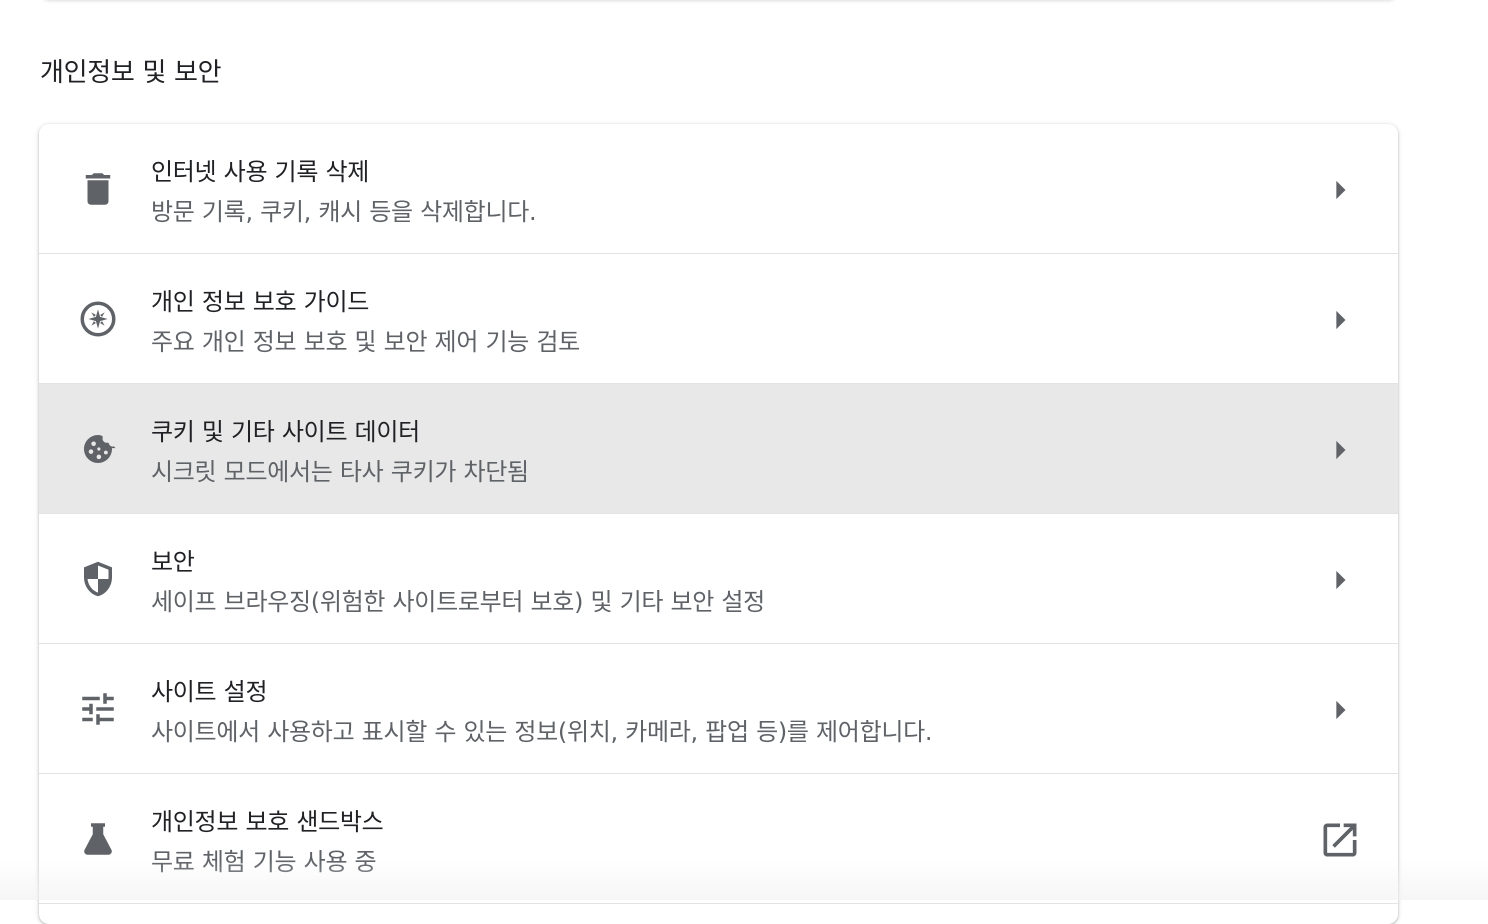 The image size is (1488, 924). Describe the element at coordinates (718, 189) in the screenshot. I see `row-clear-browsing-data: 인터넷 사용 기록 삭제 방문 기록, 쿠키, 캐시 등을 삭제합니다.` at that location.